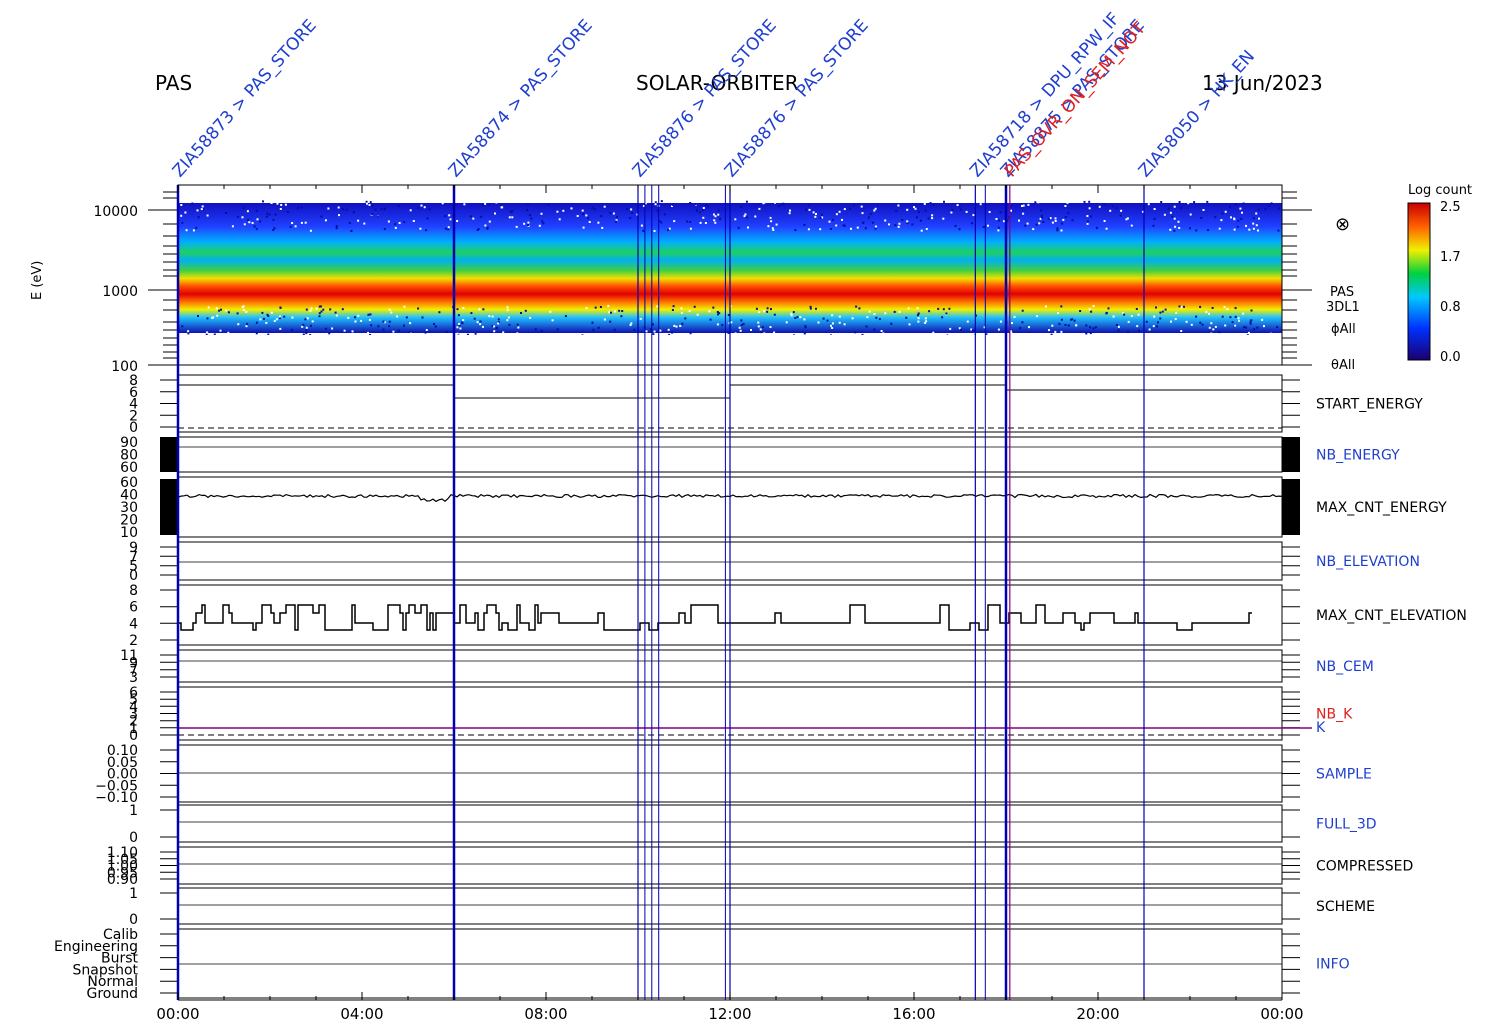 The width and height of the screenshot is (1512, 1020). What do you see at coordinates (760, 455) in the screenshot?
I see `panel-nb-energy: 908060NB_ENERGY` at bounding box center [760, 455].